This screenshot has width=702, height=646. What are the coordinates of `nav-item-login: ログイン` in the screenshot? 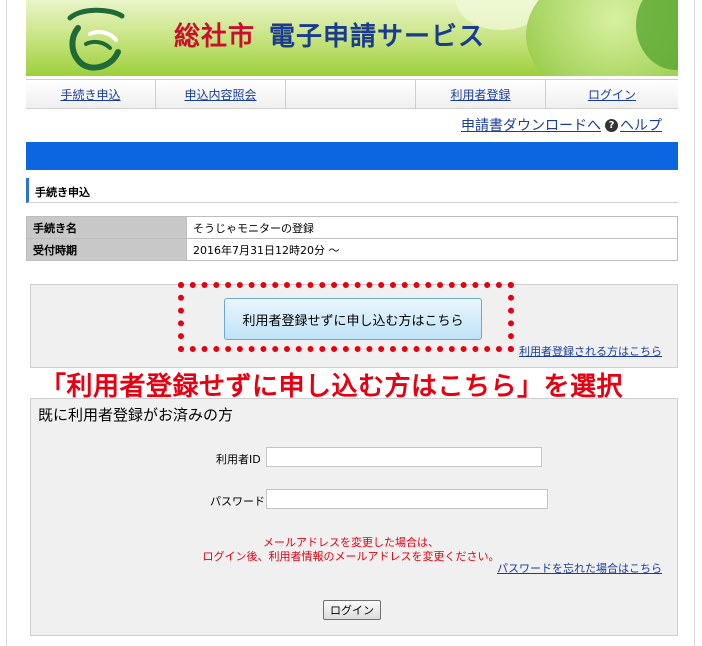 It's located at (612, 94).